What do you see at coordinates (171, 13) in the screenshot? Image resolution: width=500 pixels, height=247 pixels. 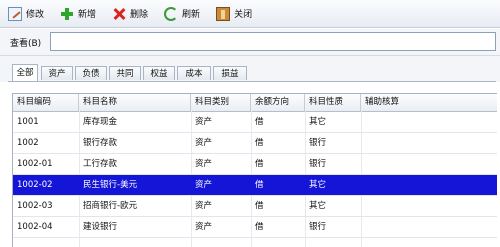 I see `refresh-icon` at bounding box center [171, 13].